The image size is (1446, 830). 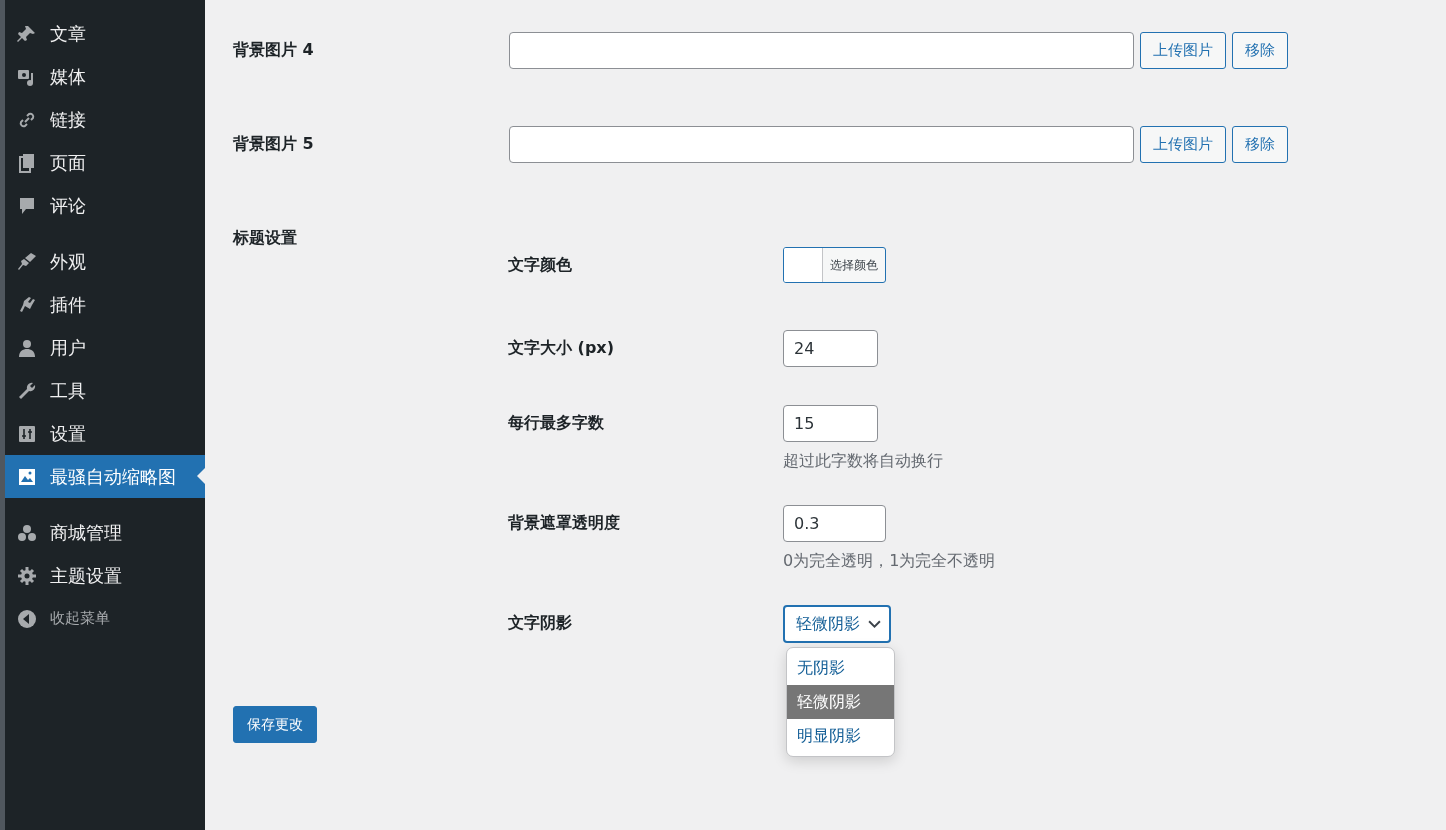 What do you see at coordinates (105, 76) in the screenshot?
I see `sidebar-item: 媒体` at bounding box center [105, 76].